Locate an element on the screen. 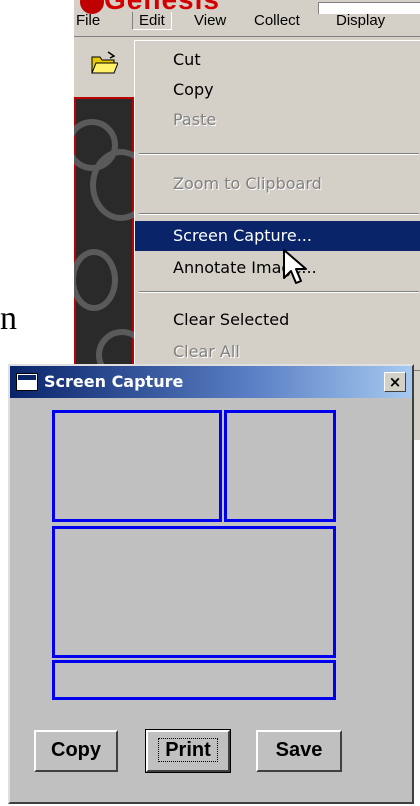 The width and height of the screenshot is (420, 806). menu-view: View is located at coordinates (210, 20).